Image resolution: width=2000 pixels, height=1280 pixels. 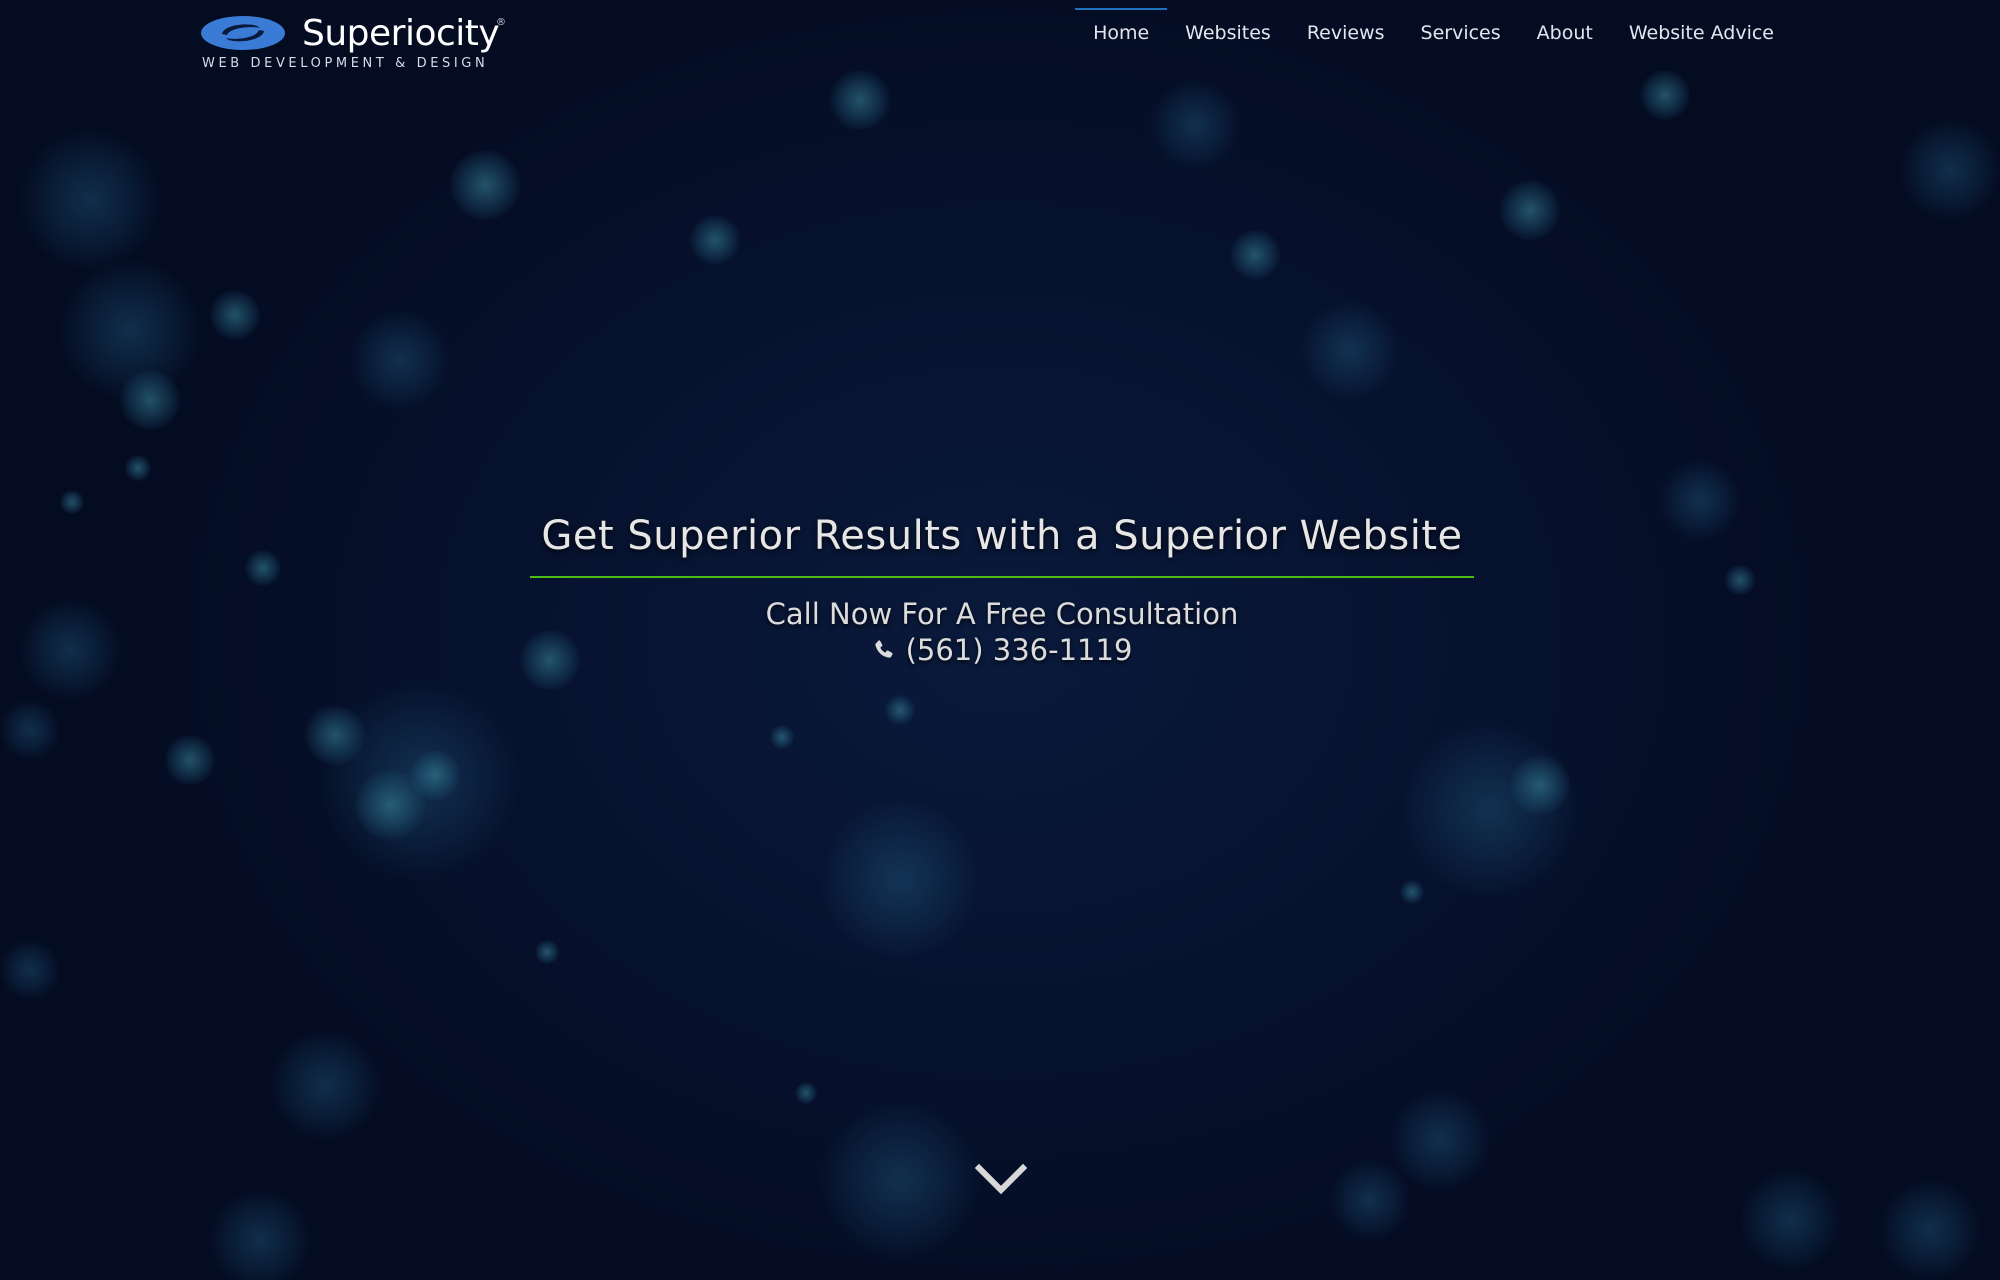 I want to click on phone-link: (561) 336-1119, so click(x=1002, y=650).